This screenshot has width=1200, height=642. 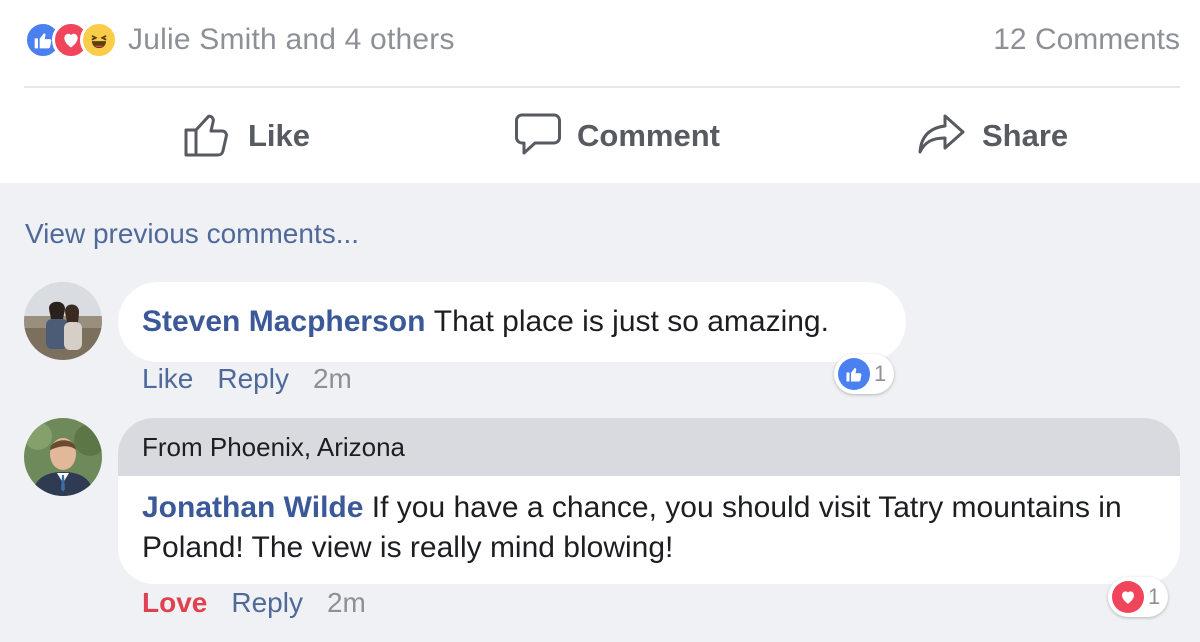 What do you see at coordinates (291, 40) in the screenshot?
I see `reactors-text: Julie Smith and 4 others` at bounding box center [291, 40].